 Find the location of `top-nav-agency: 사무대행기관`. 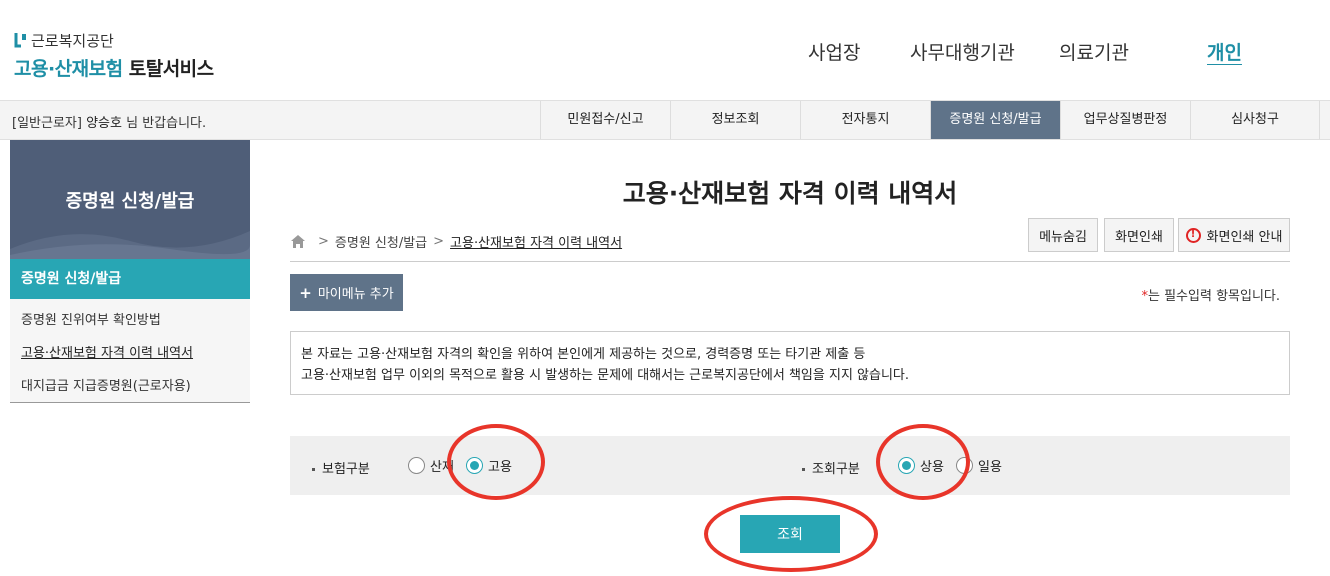

top-nav-agency: 사무대행기관 is located at coordinates (962, 51).